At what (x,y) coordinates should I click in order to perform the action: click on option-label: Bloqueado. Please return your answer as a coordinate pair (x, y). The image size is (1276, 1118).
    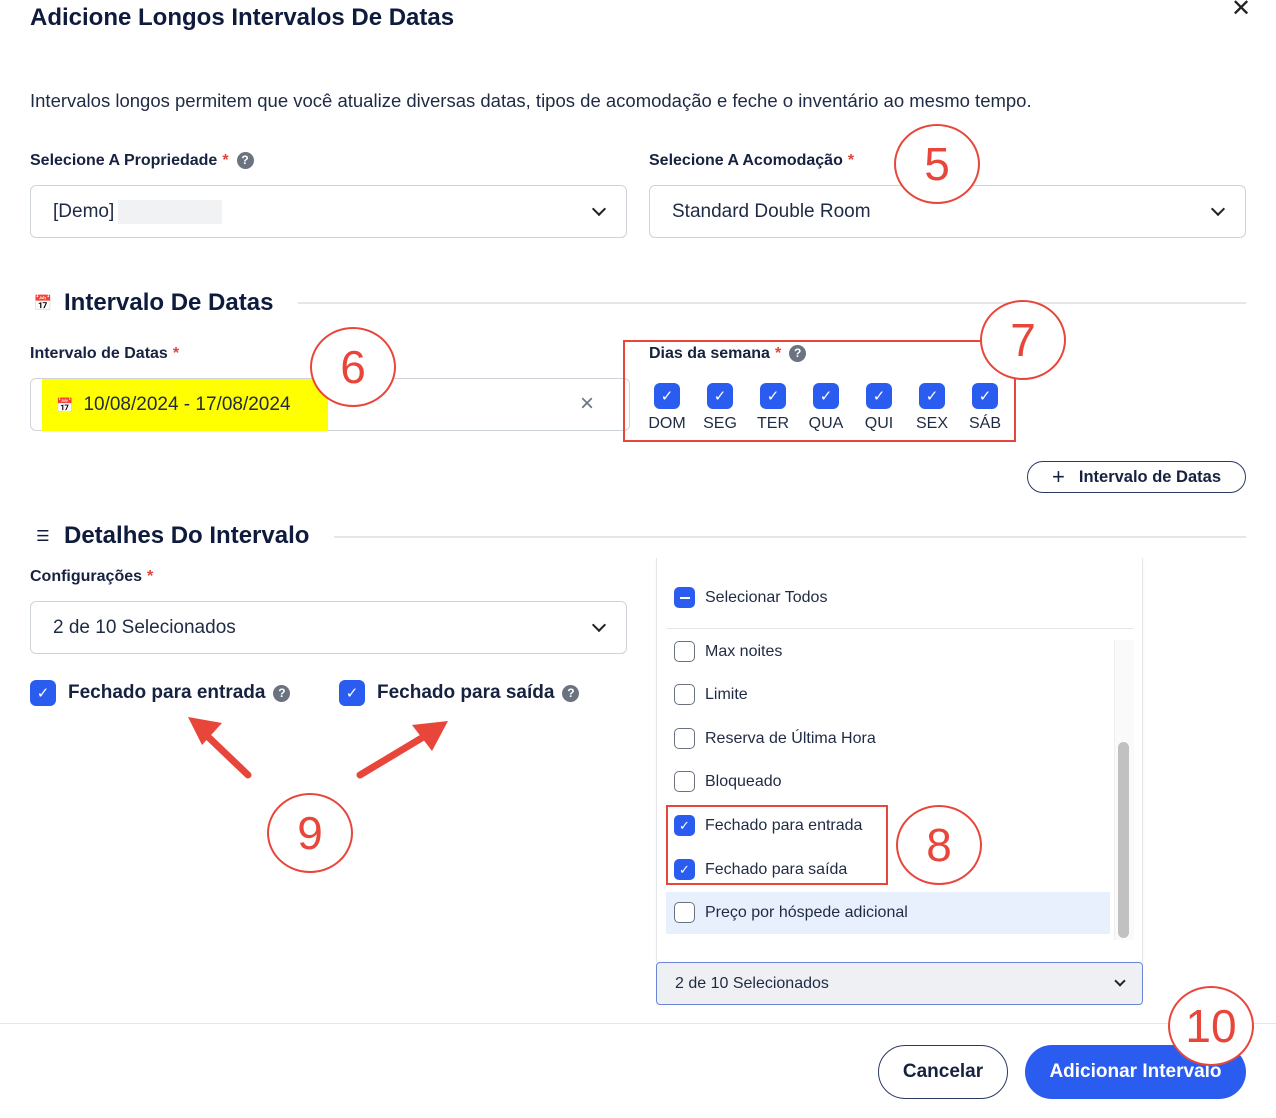
    Looking at the image, I should click on (743, 781).